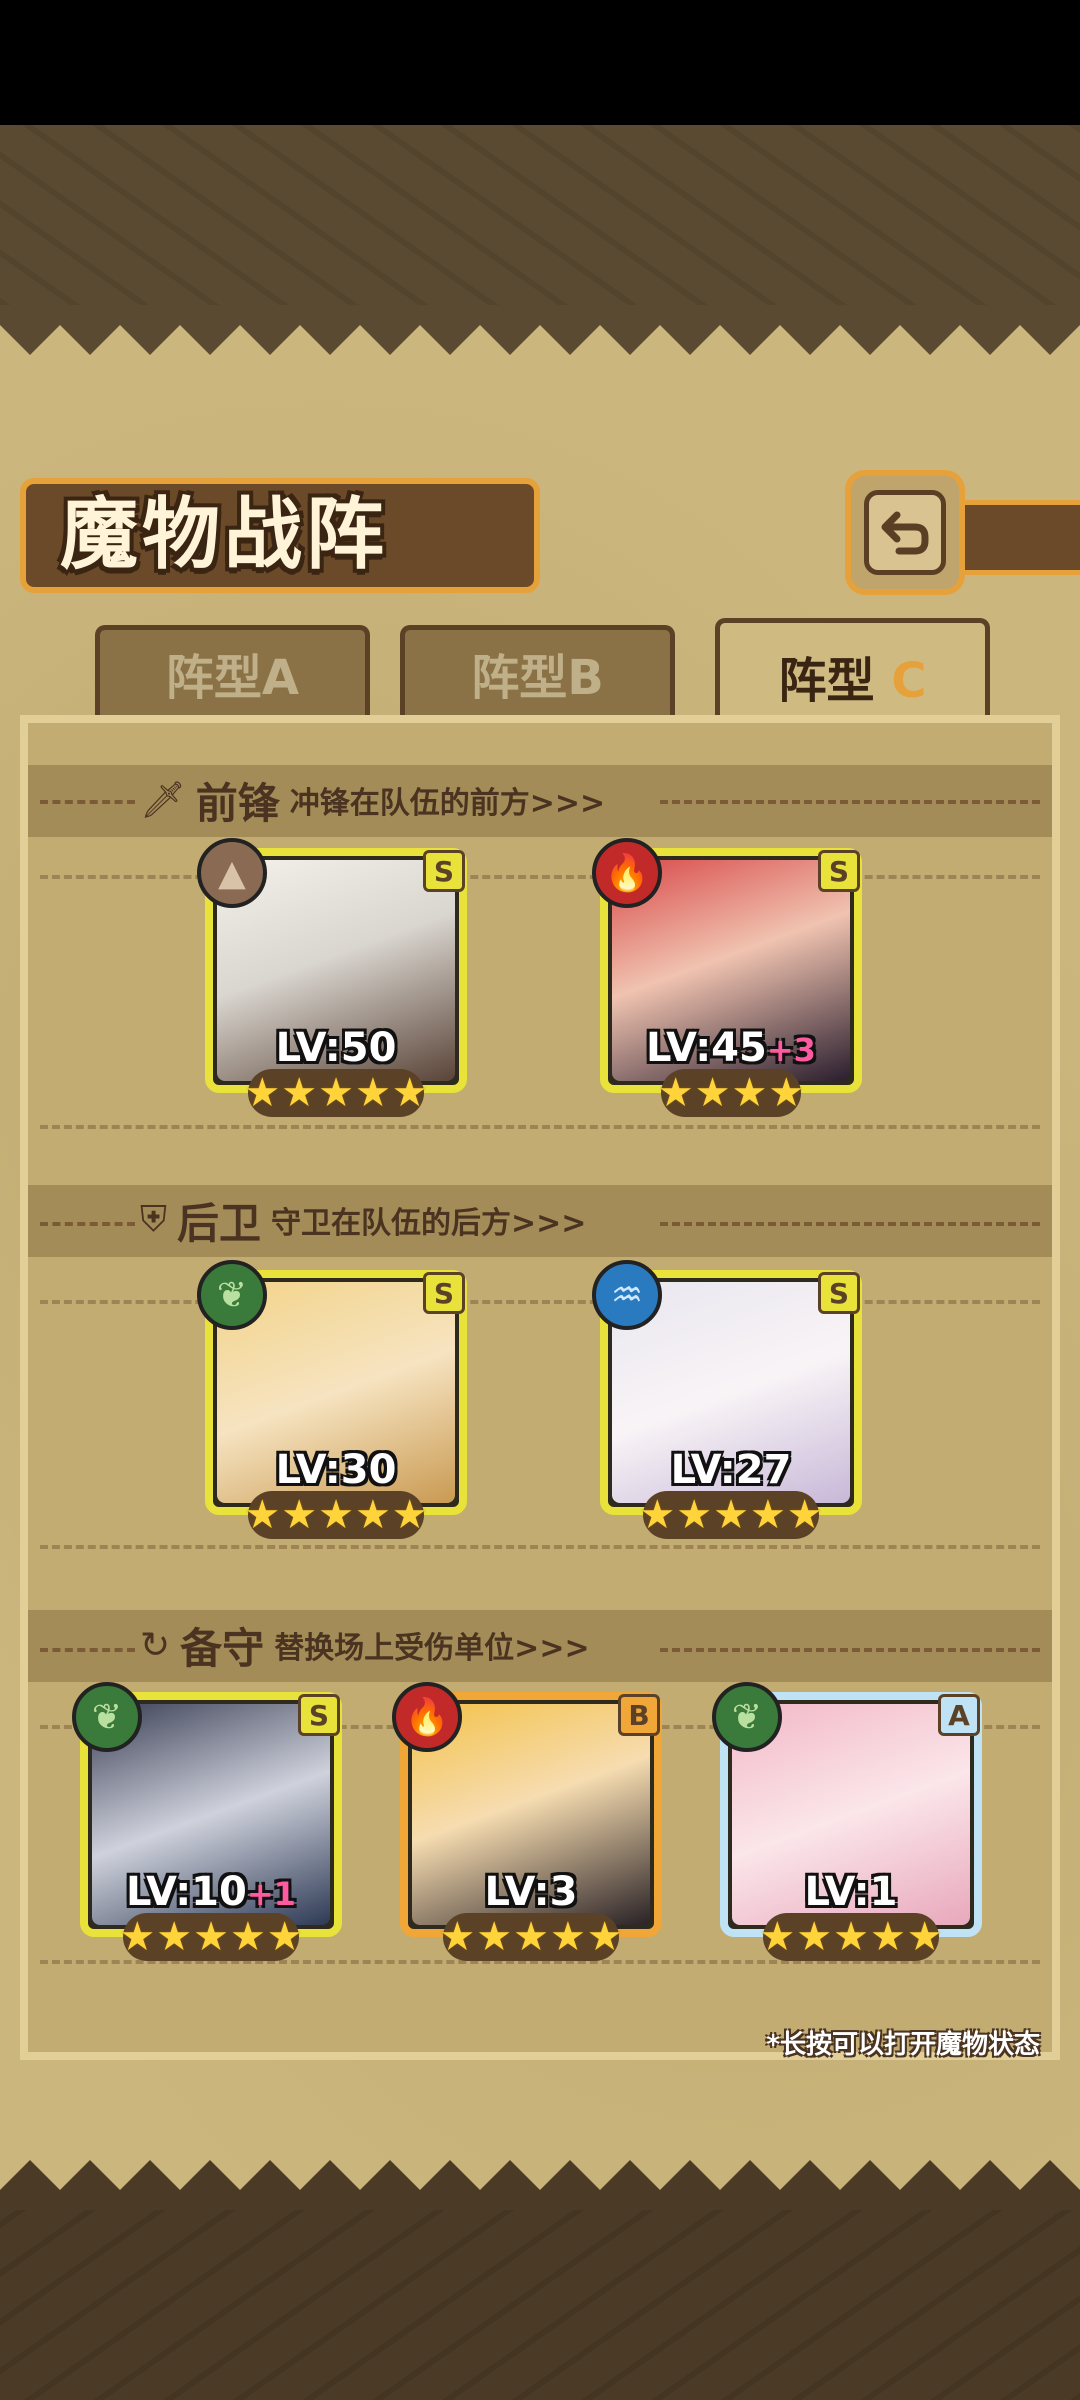  Describe the element at coordinates (903, 2045) in the screenshot. I see `long-press-hint: *长按可以打开魔物状态` at that location.